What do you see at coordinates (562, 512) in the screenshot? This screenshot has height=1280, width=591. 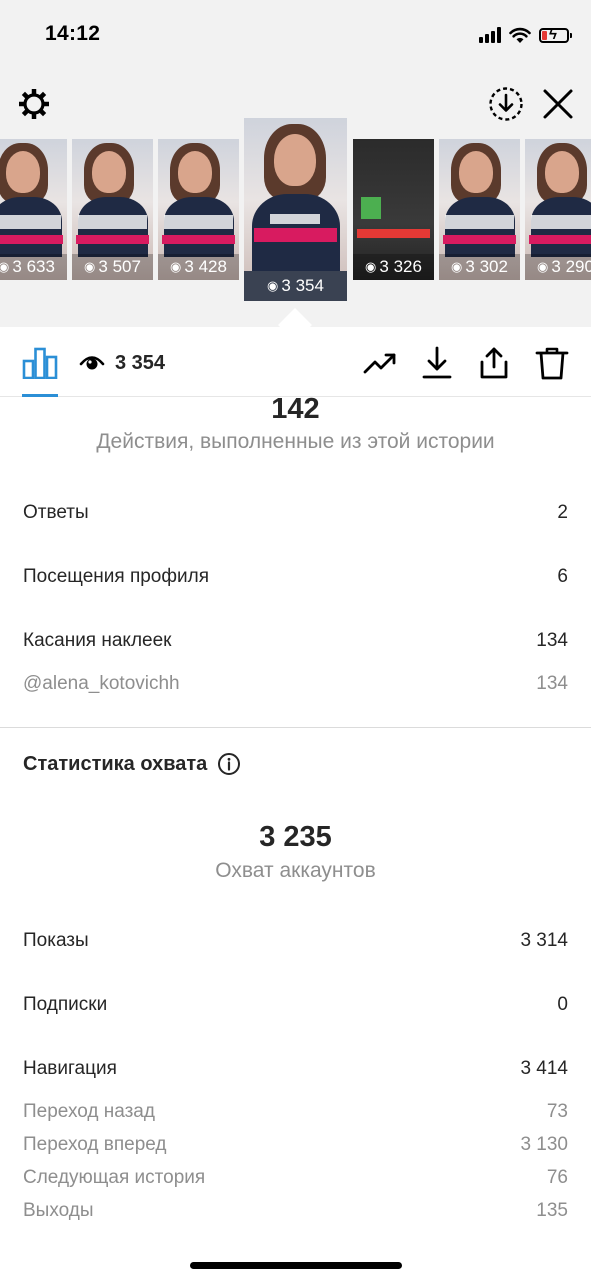 I see `stat-value: 2` at bounding box center [562, 512].